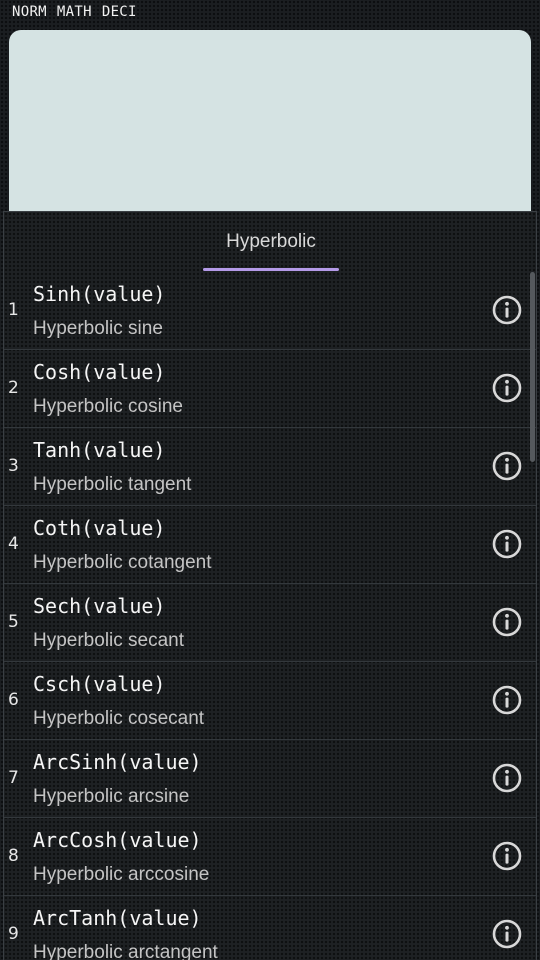 The image size is (540, 960). I want to click on format-indicator: DECI, so click(119, 12).